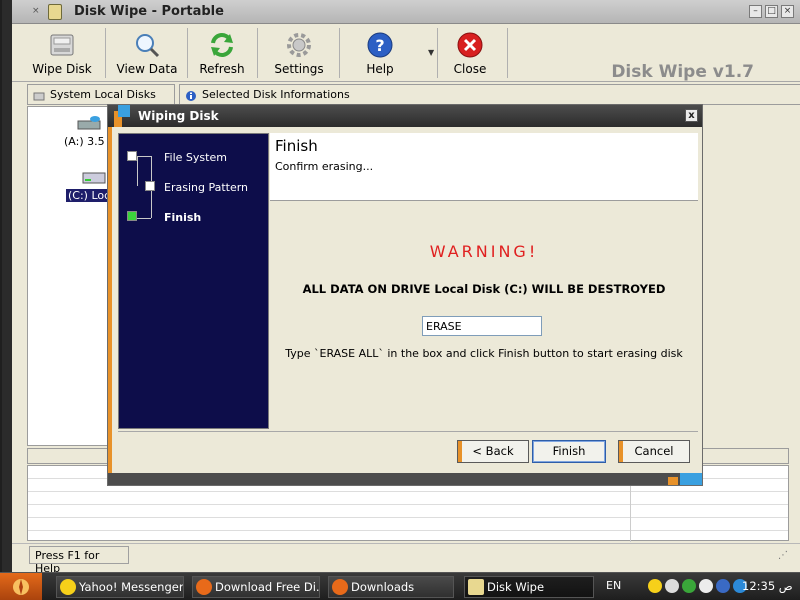 This screenshot has width=800, height=600. What do you see at coordinates (755, 11) in the screenshot?
I see `minimize-button: –` at bounding box center [755, 11].